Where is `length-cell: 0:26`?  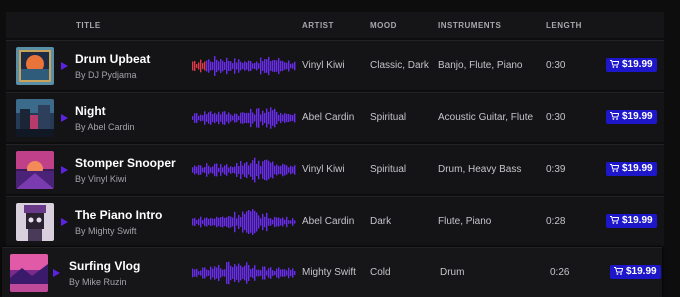 length-cell: 0:26 is located at coordinates (560, 272).